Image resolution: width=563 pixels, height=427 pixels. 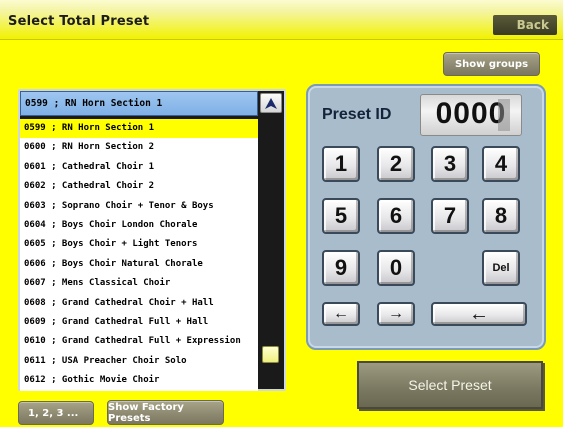 What do you see at coordinates (341, 268) in the screenshot?
I see `key-9: 9` at bounding box center [341, 268].